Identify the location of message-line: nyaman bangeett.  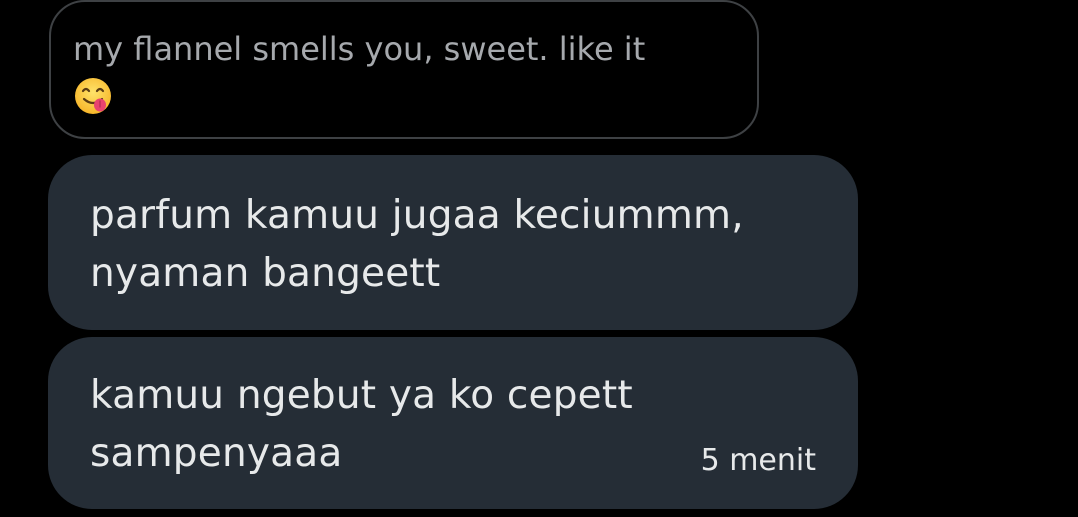
(265, 273).